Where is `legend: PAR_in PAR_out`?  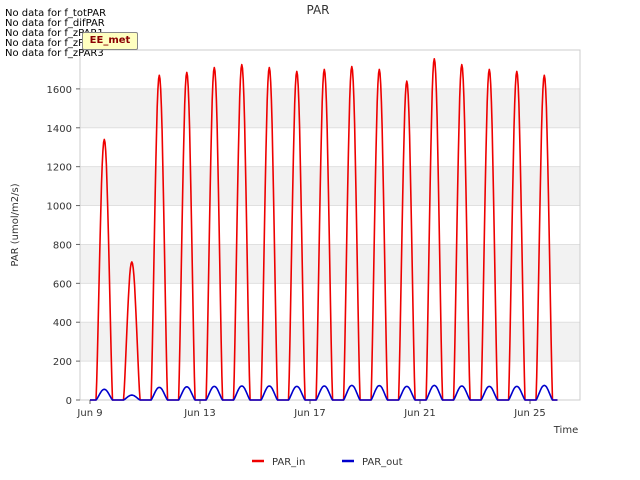 legend: PAR_in PAR_out is located at coordinates (327, 462).